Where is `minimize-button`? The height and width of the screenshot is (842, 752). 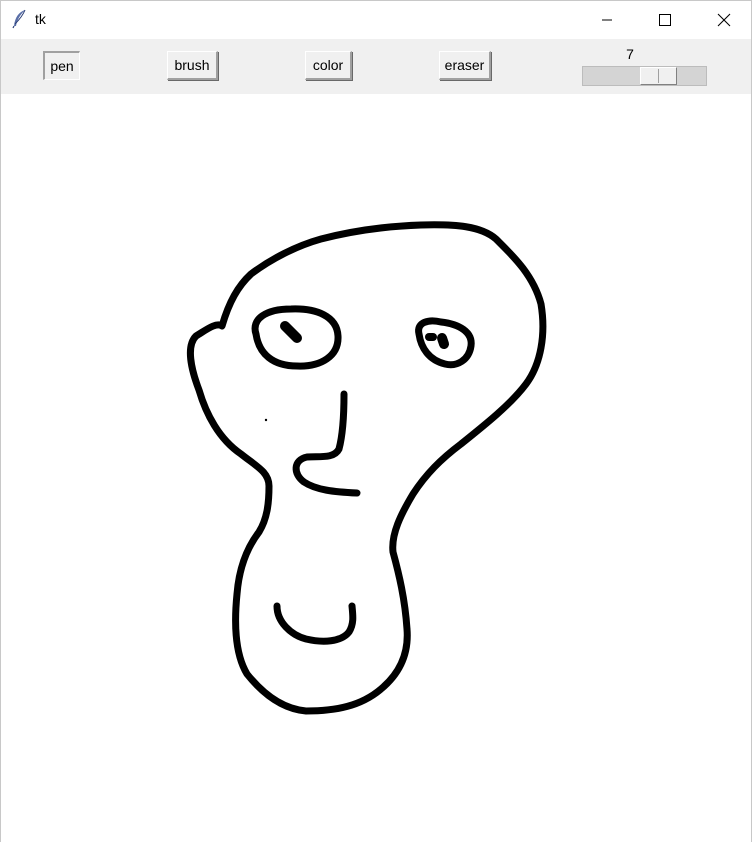
minimize-button is located at coordinates (607, 20).